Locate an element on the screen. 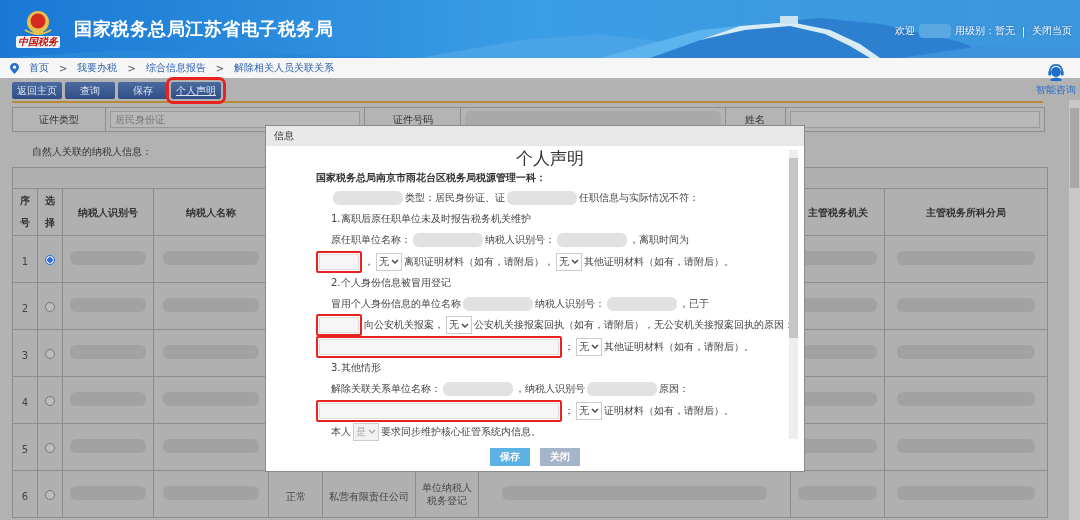 The height and width of the screenshot is (520, 1080). statement-text: 原因： is located at coordinates (674, 389).